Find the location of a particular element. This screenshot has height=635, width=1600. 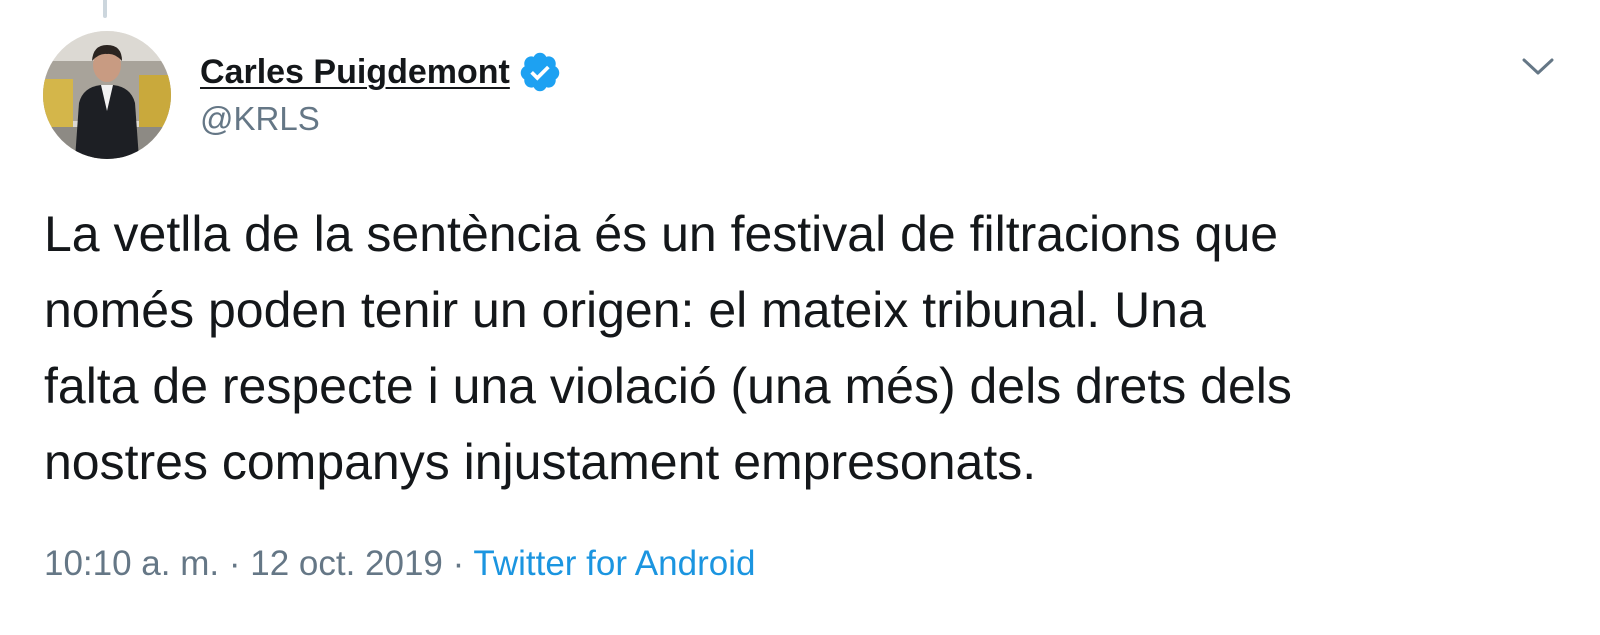

author-name-row: Carles Puigdemont is located at coordinates (381, 72).